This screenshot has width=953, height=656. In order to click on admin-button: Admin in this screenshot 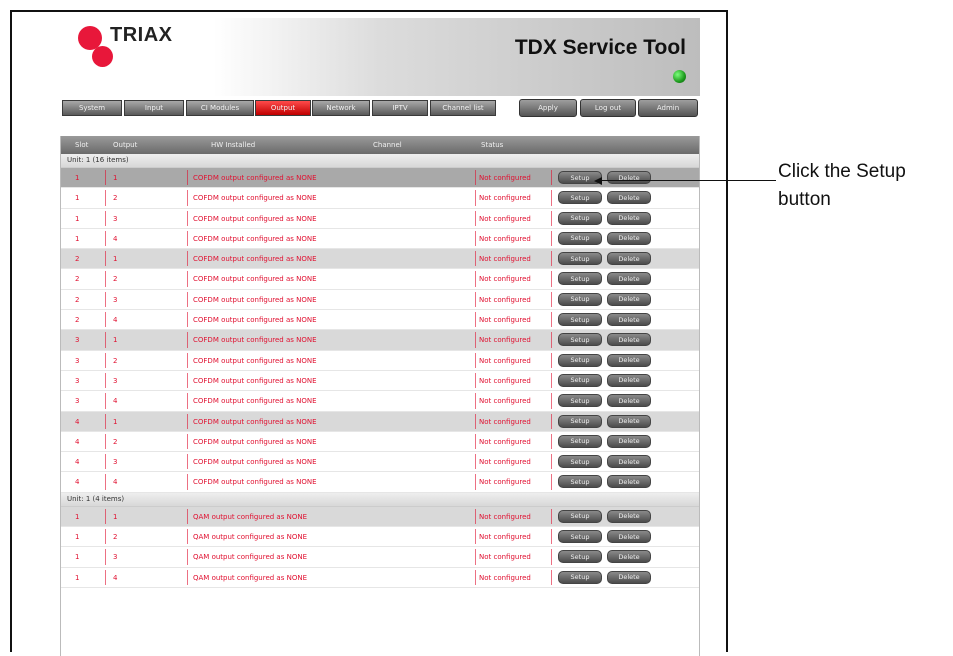, I will do `click(668, 108)`.